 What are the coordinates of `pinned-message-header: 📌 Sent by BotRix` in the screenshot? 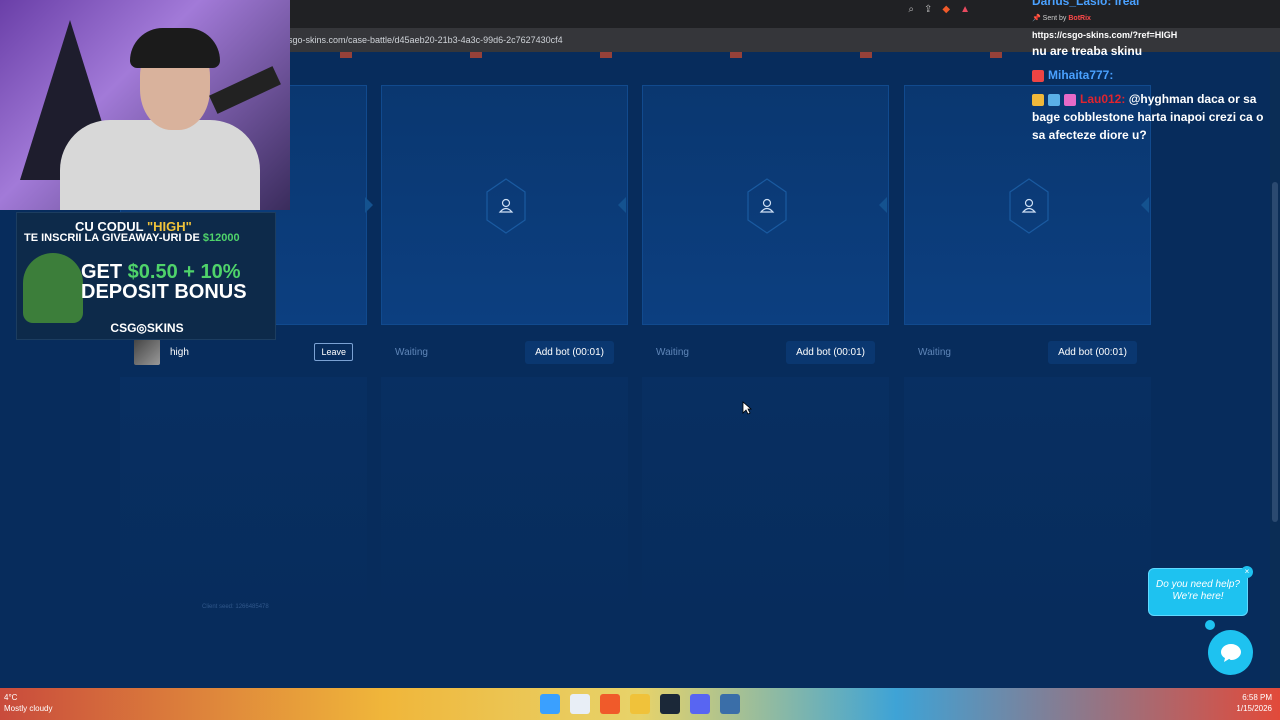 It's located at (1061, 18).